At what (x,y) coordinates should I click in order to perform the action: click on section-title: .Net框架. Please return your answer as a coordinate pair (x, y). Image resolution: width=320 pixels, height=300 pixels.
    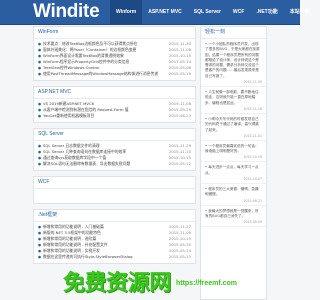
    Looking at the image, I should click on (114, 216).